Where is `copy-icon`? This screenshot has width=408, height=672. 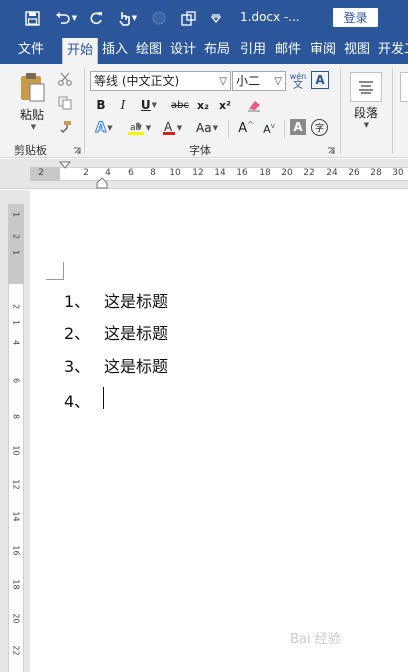 copy-icon is located at coordinates (65, 103).